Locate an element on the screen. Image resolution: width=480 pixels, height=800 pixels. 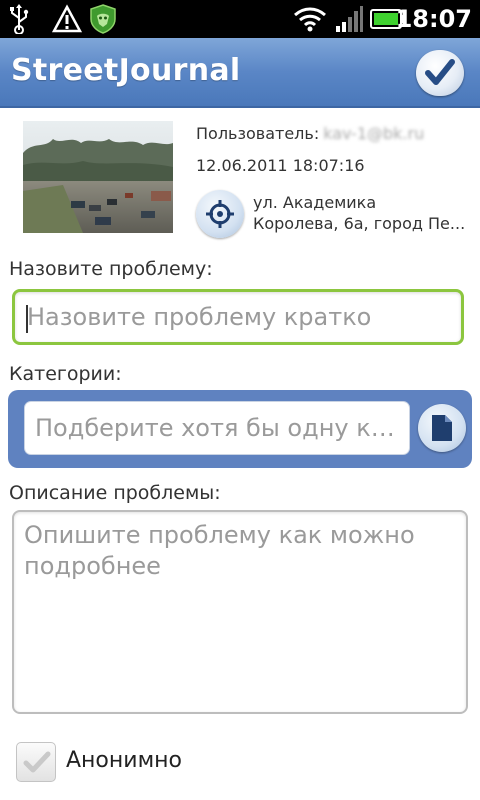
problem-name-placeholder: Назовите проблему кратко is located at coordinates (199, 317).